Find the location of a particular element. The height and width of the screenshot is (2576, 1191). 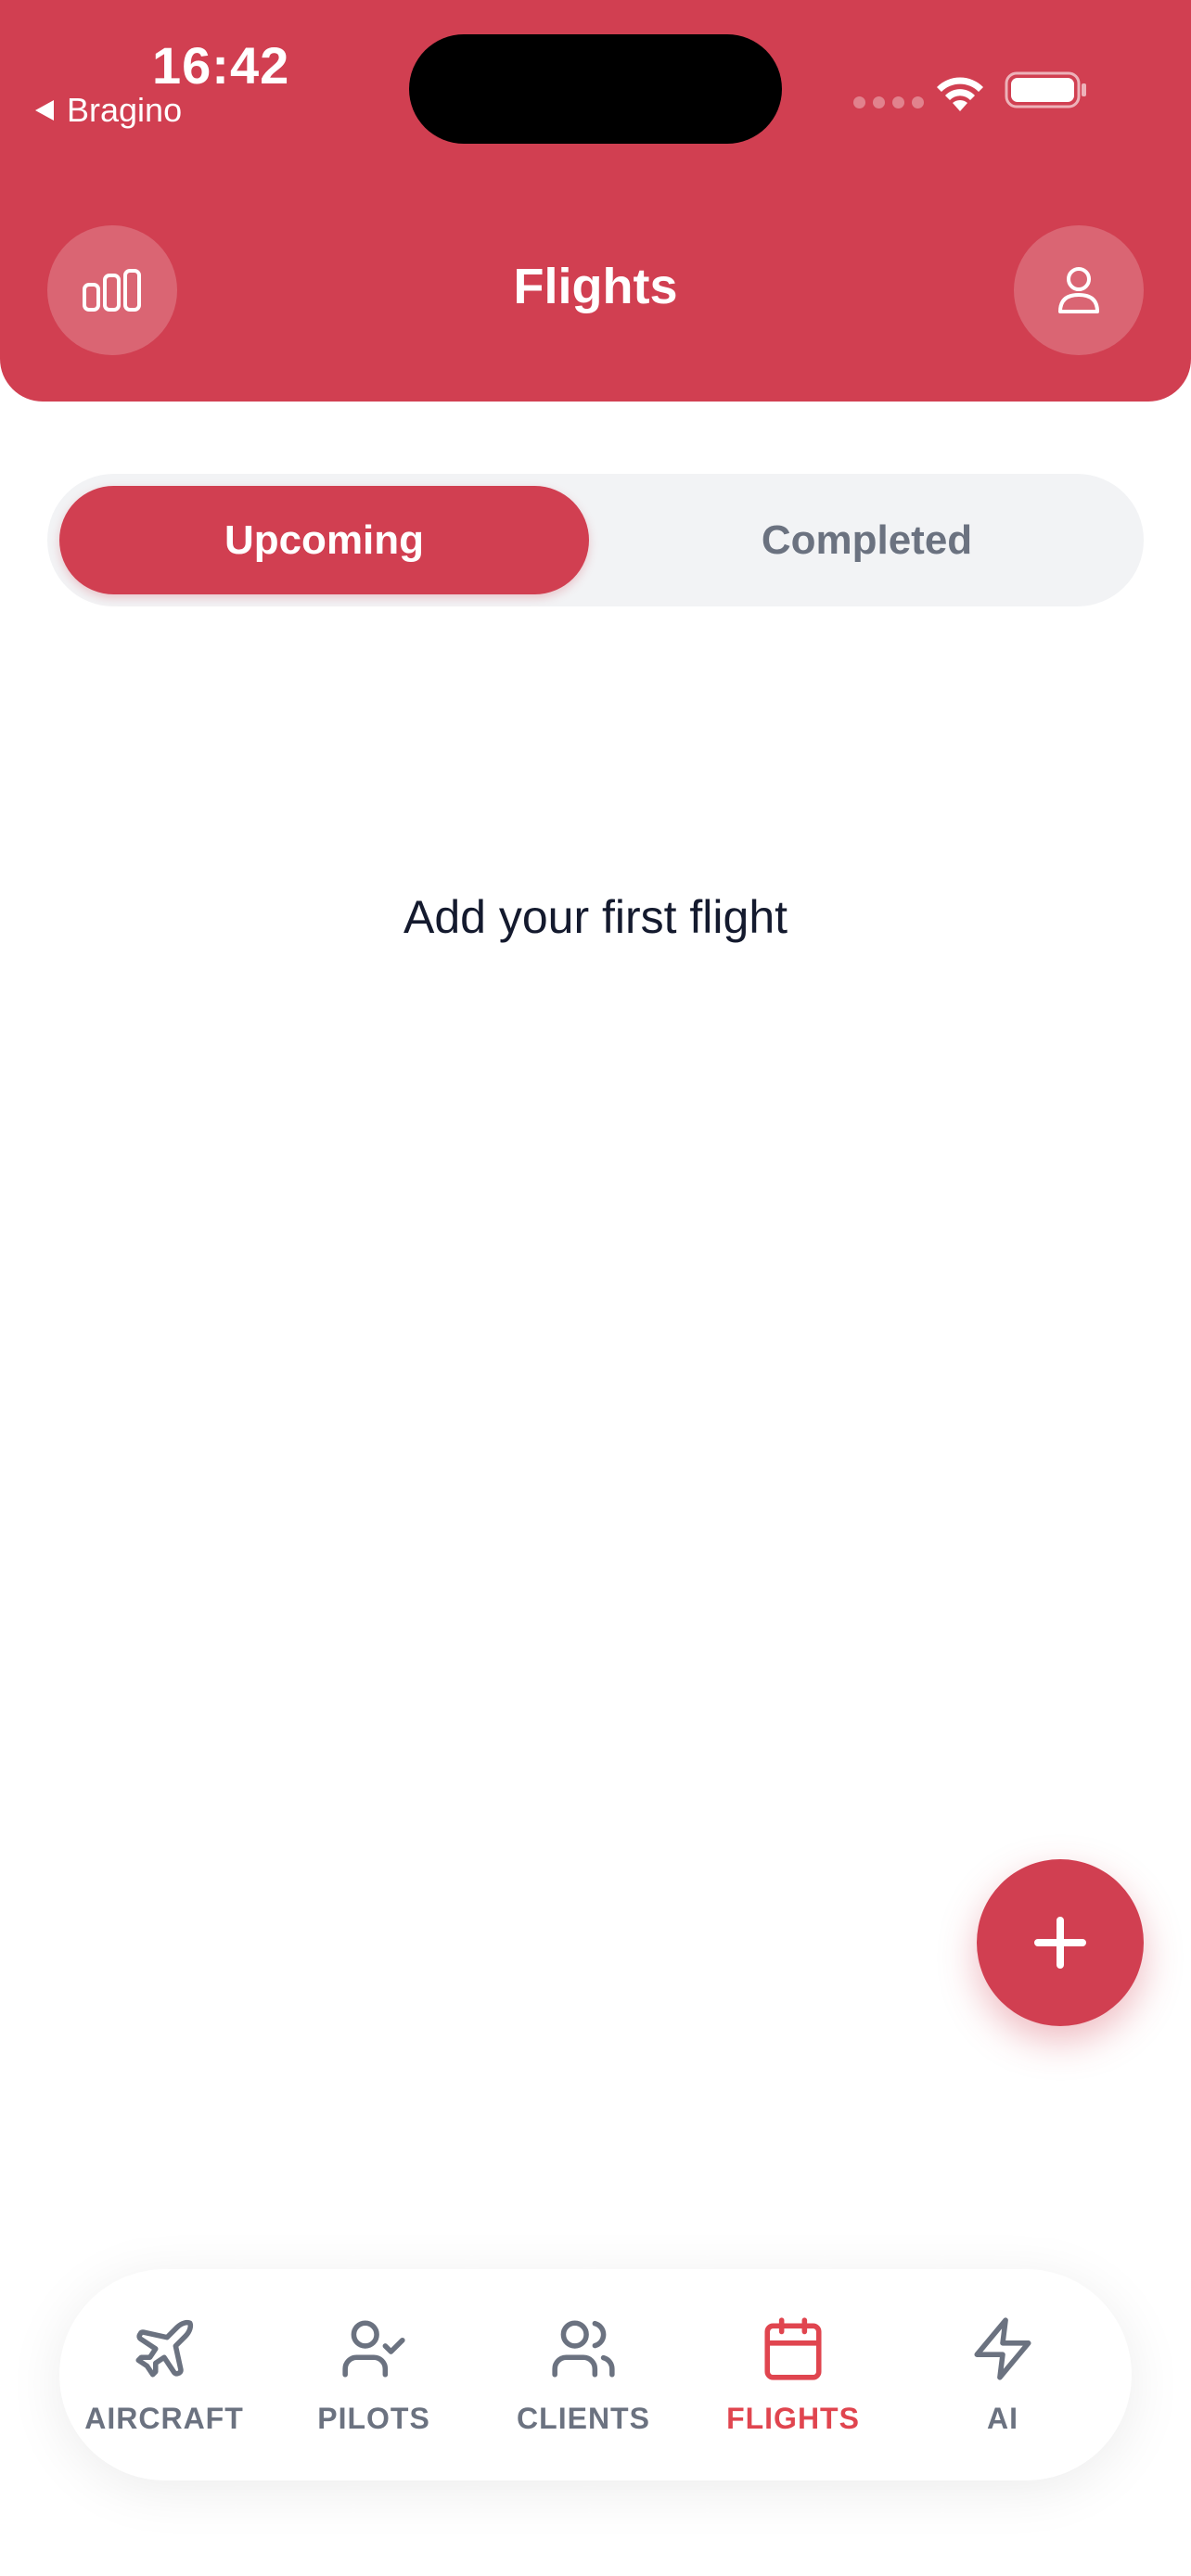

back-to-app-link: Bragino is located at coordinates (108, 110).